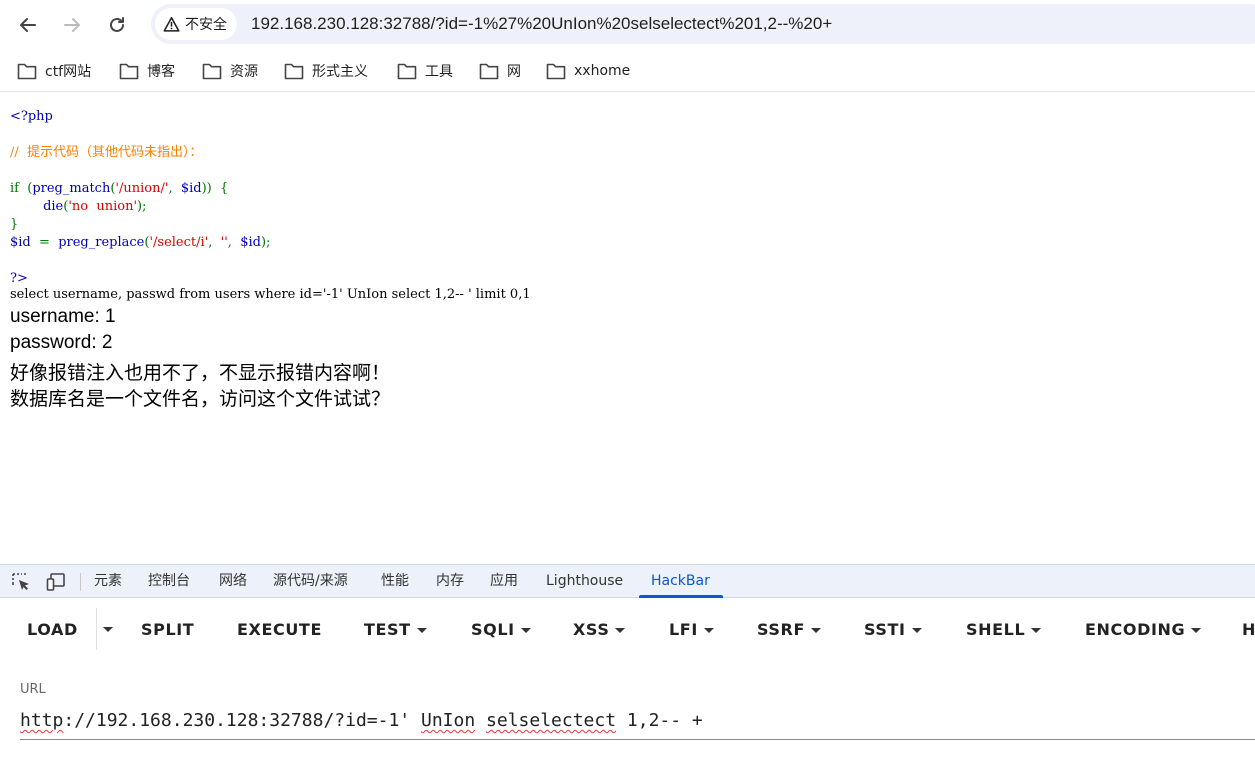  What do you see at coordinates (101, 242) in the screenshot?
I see `code-token: preg_replace` at bounding box center [101, 242].